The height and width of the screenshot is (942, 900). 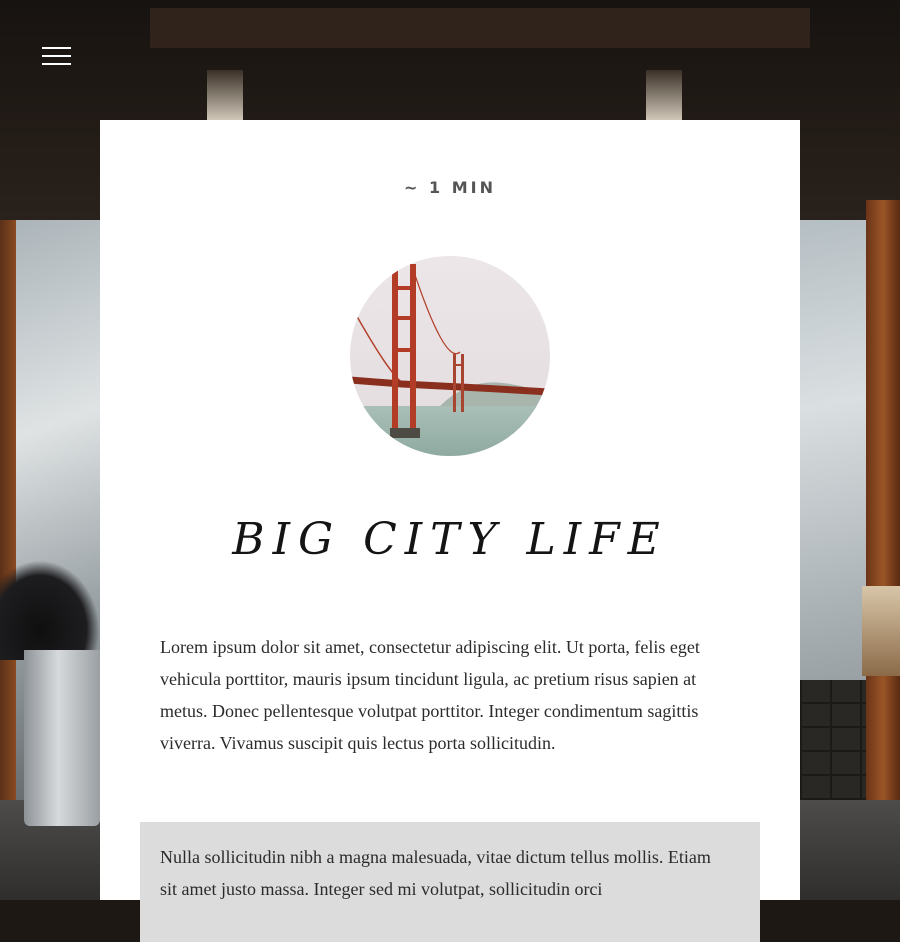 What do you see at coordinates (450, 187) in the screenshot?
I see `read-time: ~ 1 MIN` at bounding box center [450, 187].